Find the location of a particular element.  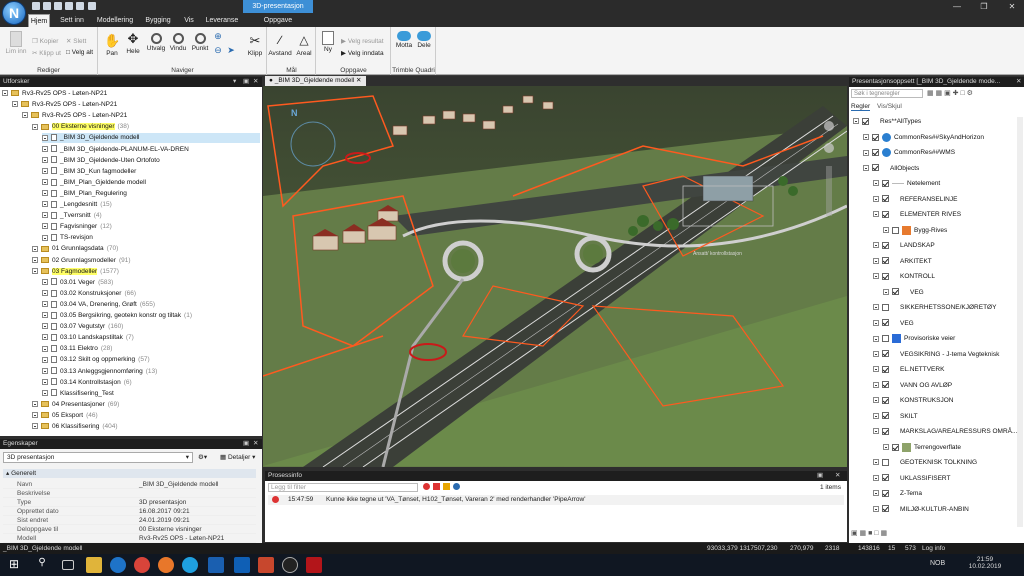

explorer-tree-item: 03.10 Landskapstiltak (7) is located at coordinates (151, 338).